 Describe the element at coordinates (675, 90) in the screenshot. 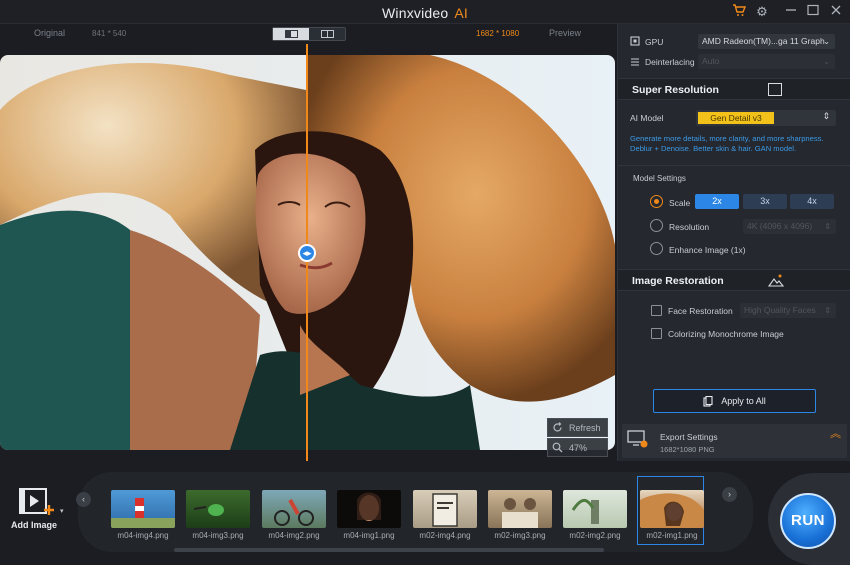

I see `super-resolution-title: Super Resolution` at that location.